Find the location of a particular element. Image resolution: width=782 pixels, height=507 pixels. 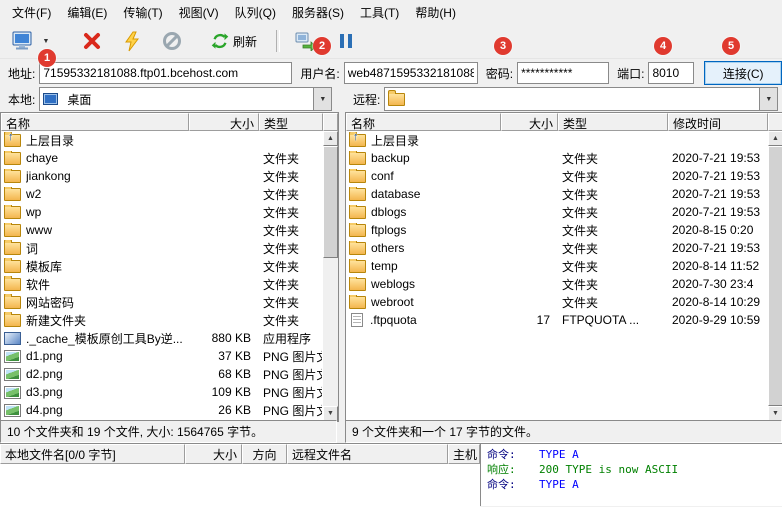

file-row: ._cache_模板原创工具By逆... 880 KB 应用程序 is located at coordinates (161, 338).